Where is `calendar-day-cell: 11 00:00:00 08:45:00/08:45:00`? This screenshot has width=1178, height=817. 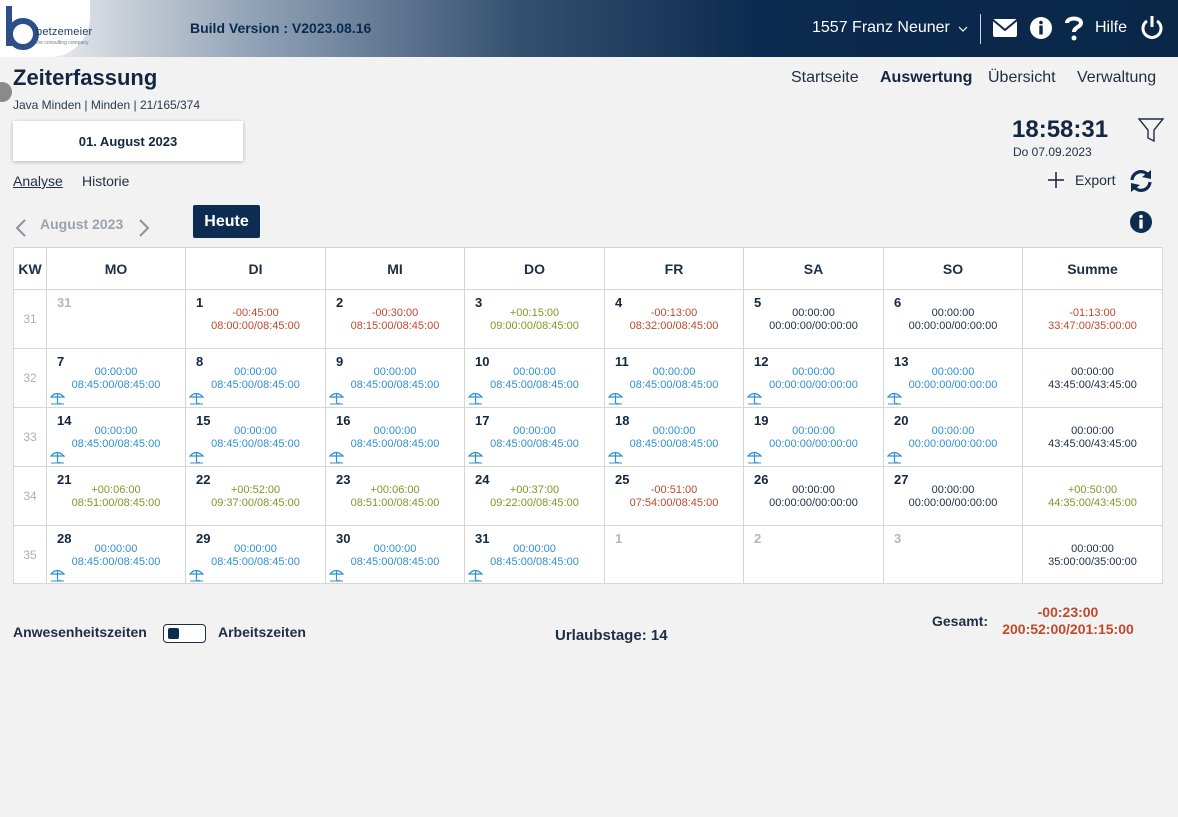 calendar-day-cell: 11 00:00:00 08:45:00/08:45:00 is located at coordinates (674, 378).